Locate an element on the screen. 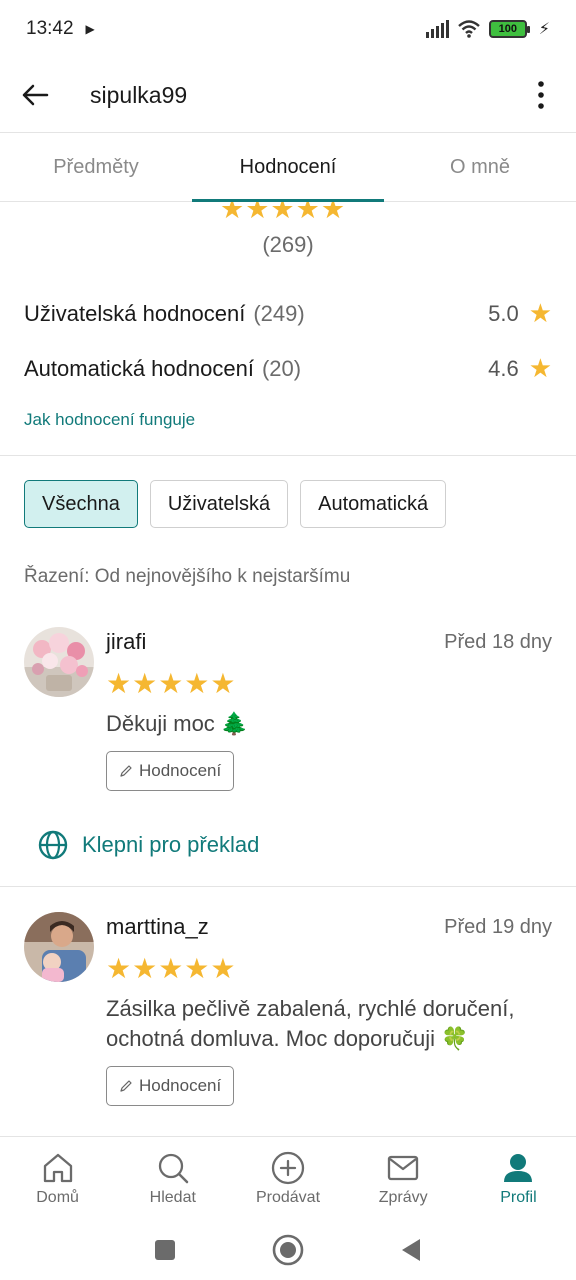 This screenshot has width=576, height=1280. battery-icon: 100 is located at coordinates (509, 29).